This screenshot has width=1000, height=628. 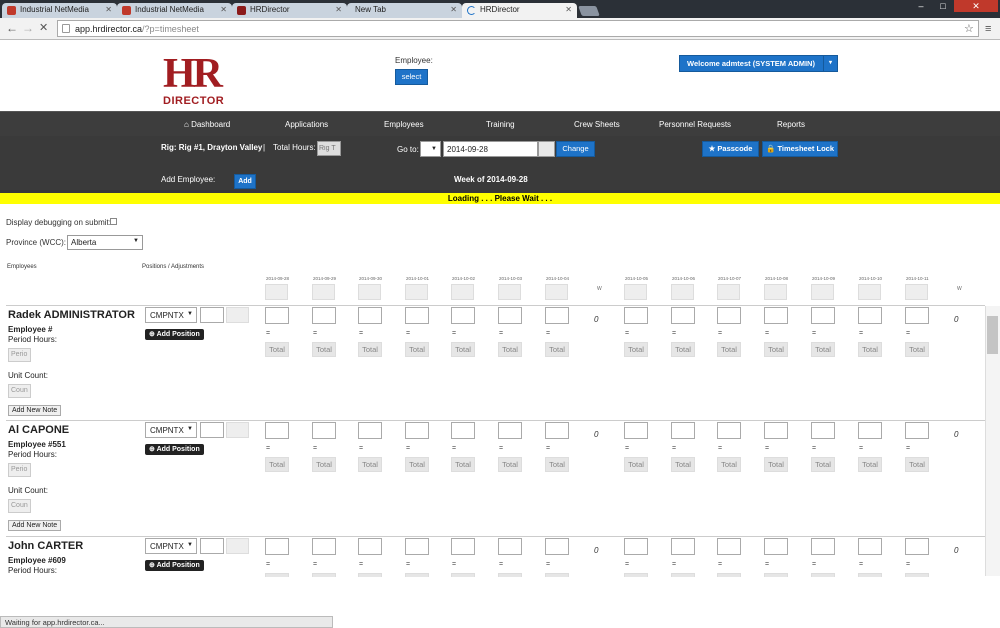 What do you see at coordinates (43, 28) in the screenshot?
I see `stop-loading-icon: ✕` at bounding box center [43, 28].